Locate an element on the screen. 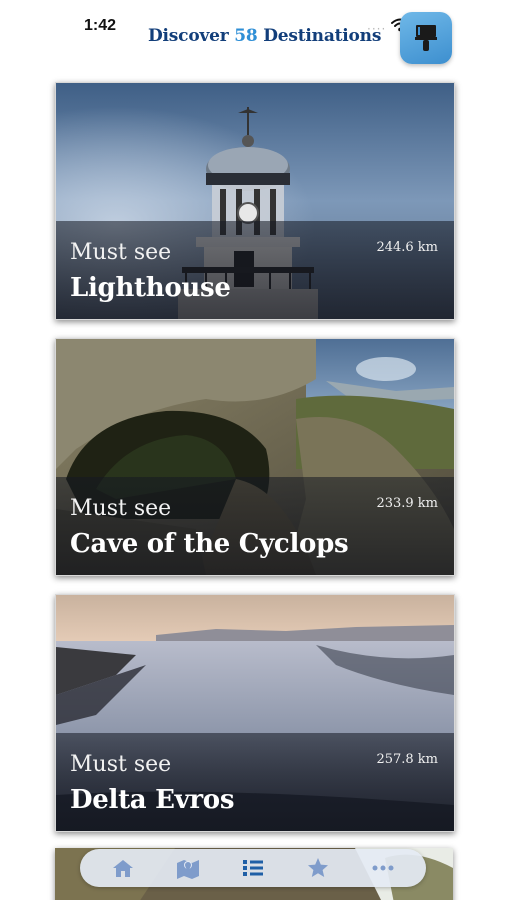 The image size is (507, 900). tab-map is located at coordinates (188, 868).